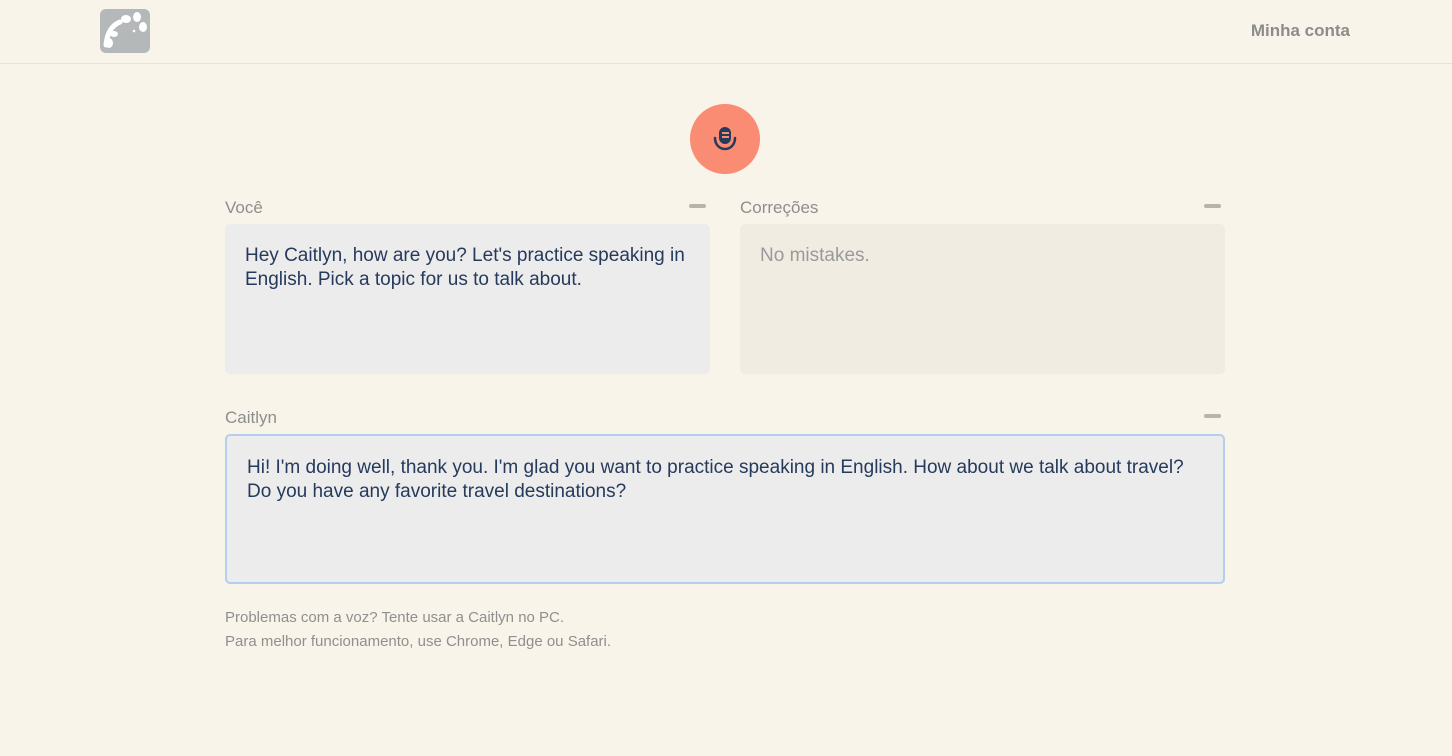 This screenshot has height=756, width=1452. Describe the element at coordinates (697, 206) in the screenshot. I see `you-collapse-button` at that location.